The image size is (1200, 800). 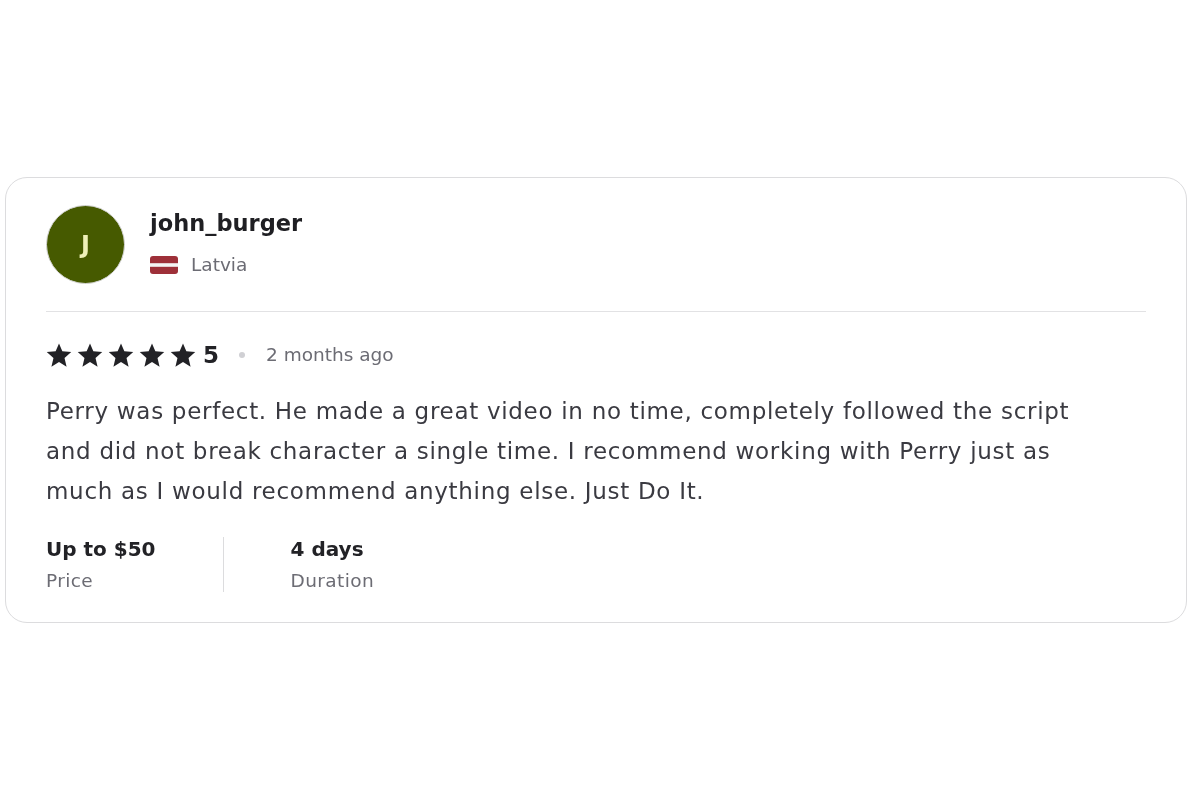 I want to click on separator-dot-icon, so click(x=242, y=355).